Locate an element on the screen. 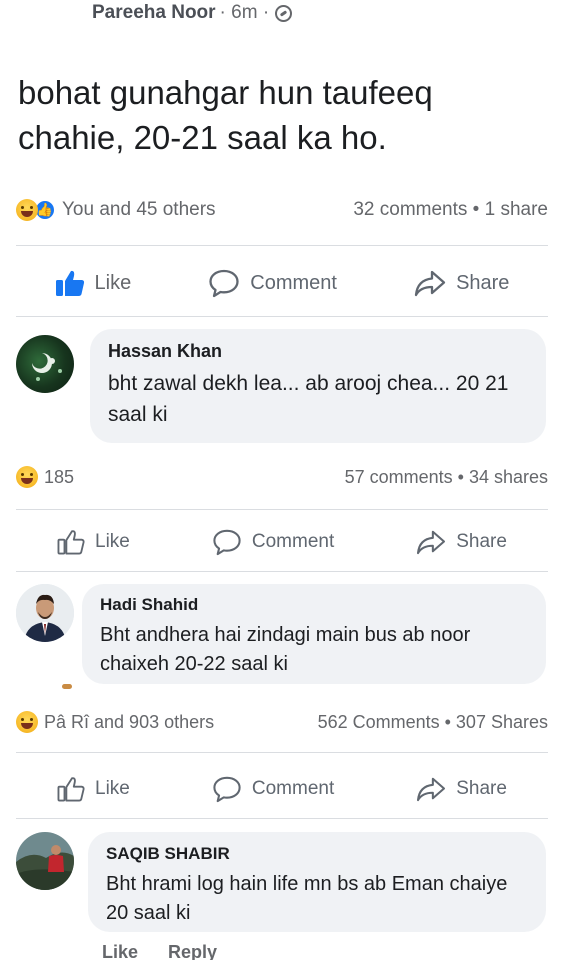  post-author-line: Pareeha Noor · 6m · is located at coordinates (192, 13).